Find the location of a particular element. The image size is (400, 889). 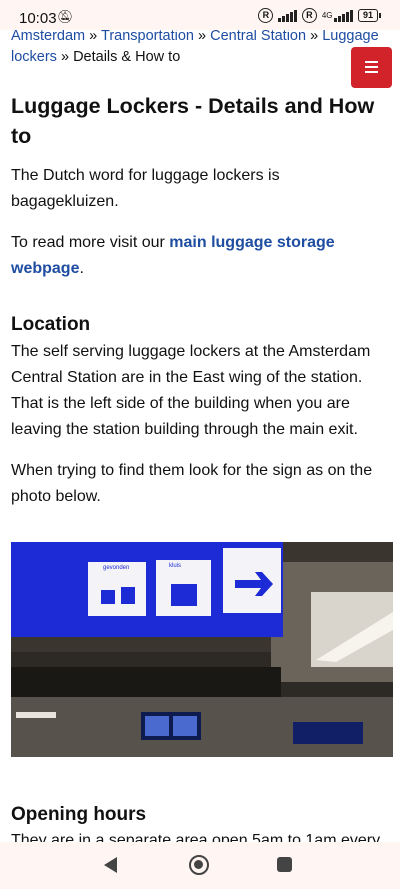

network-type: 4G is located at coordinates (327, 15).